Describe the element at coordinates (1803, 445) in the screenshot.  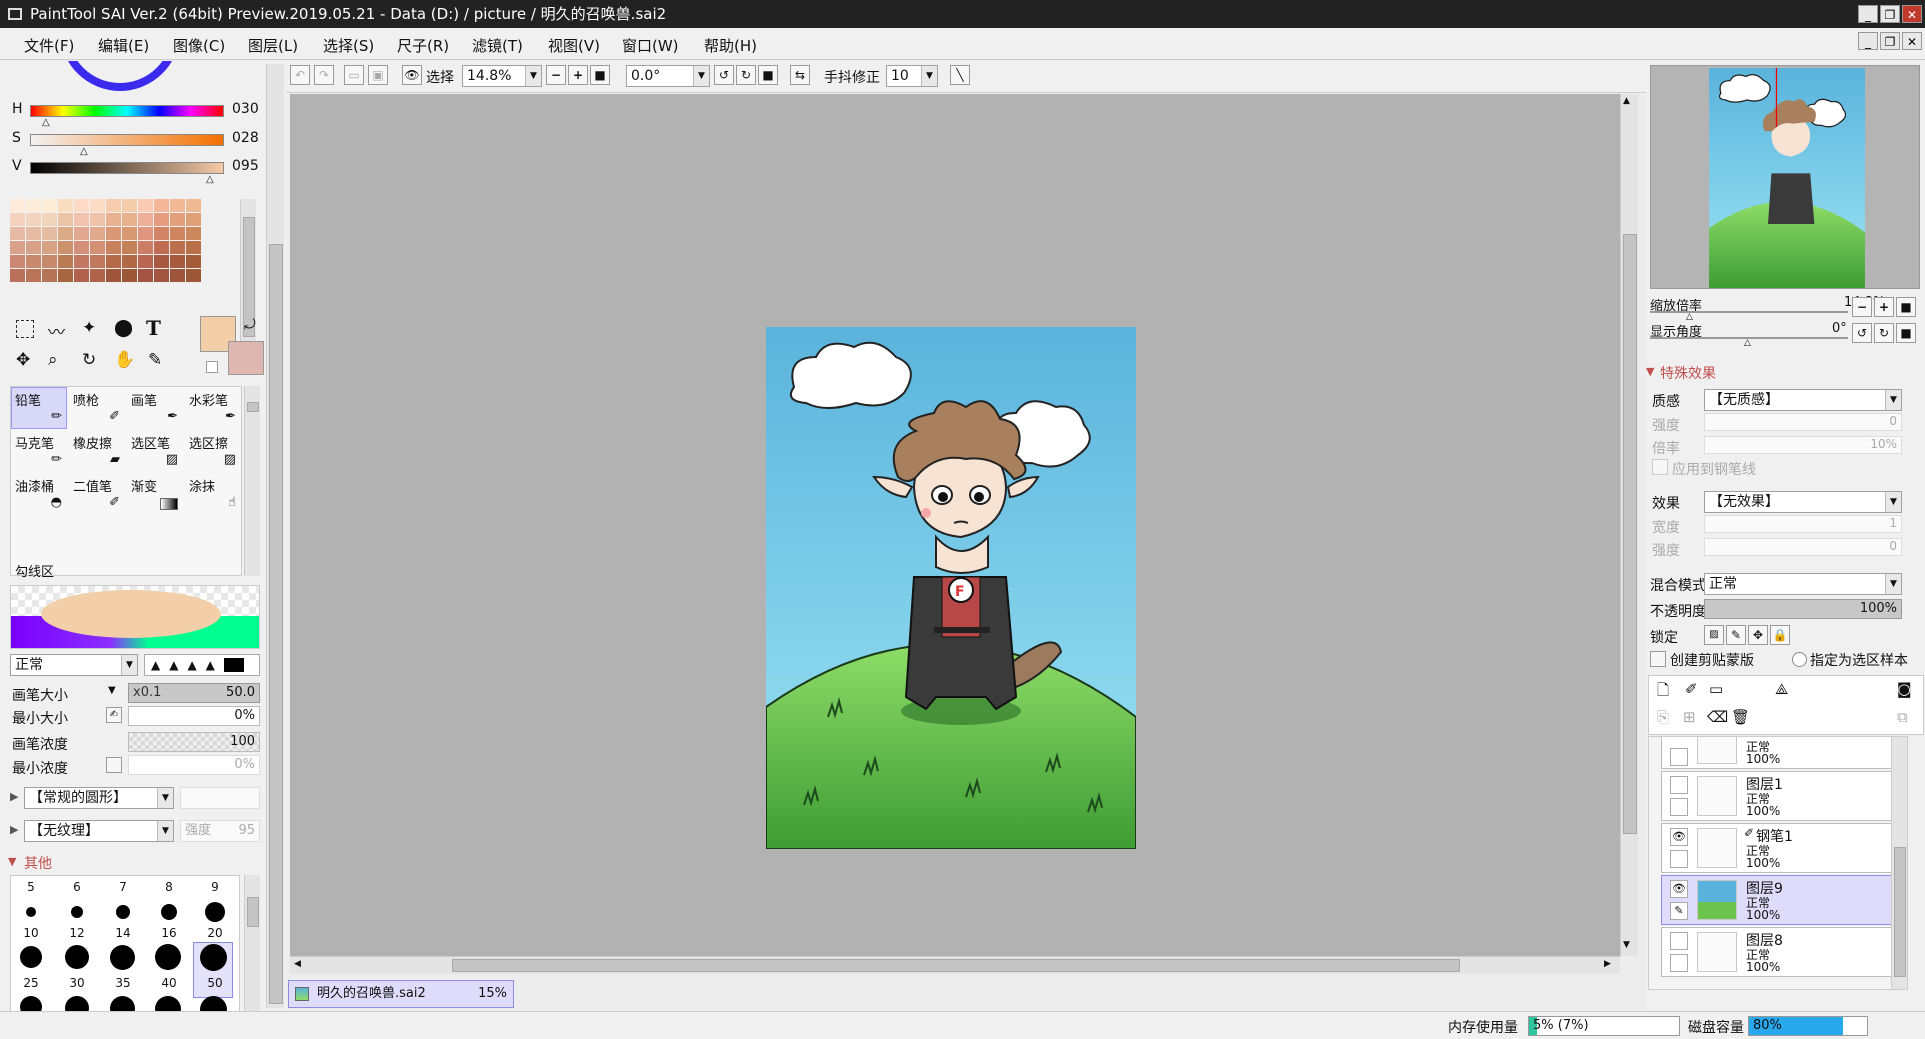
I see `effect-scale-slider: 10%` at that location.